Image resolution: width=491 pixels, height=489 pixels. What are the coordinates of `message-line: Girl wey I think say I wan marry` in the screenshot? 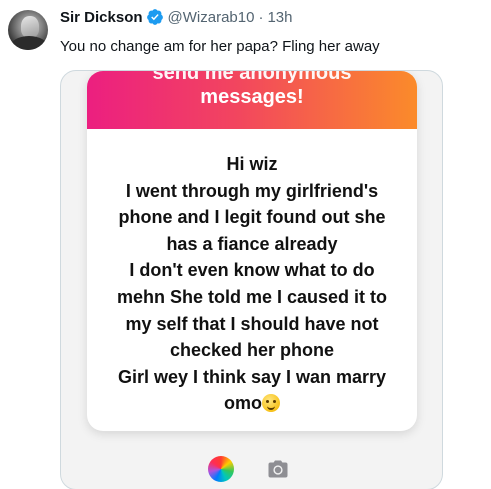 It's located at (252, 376).